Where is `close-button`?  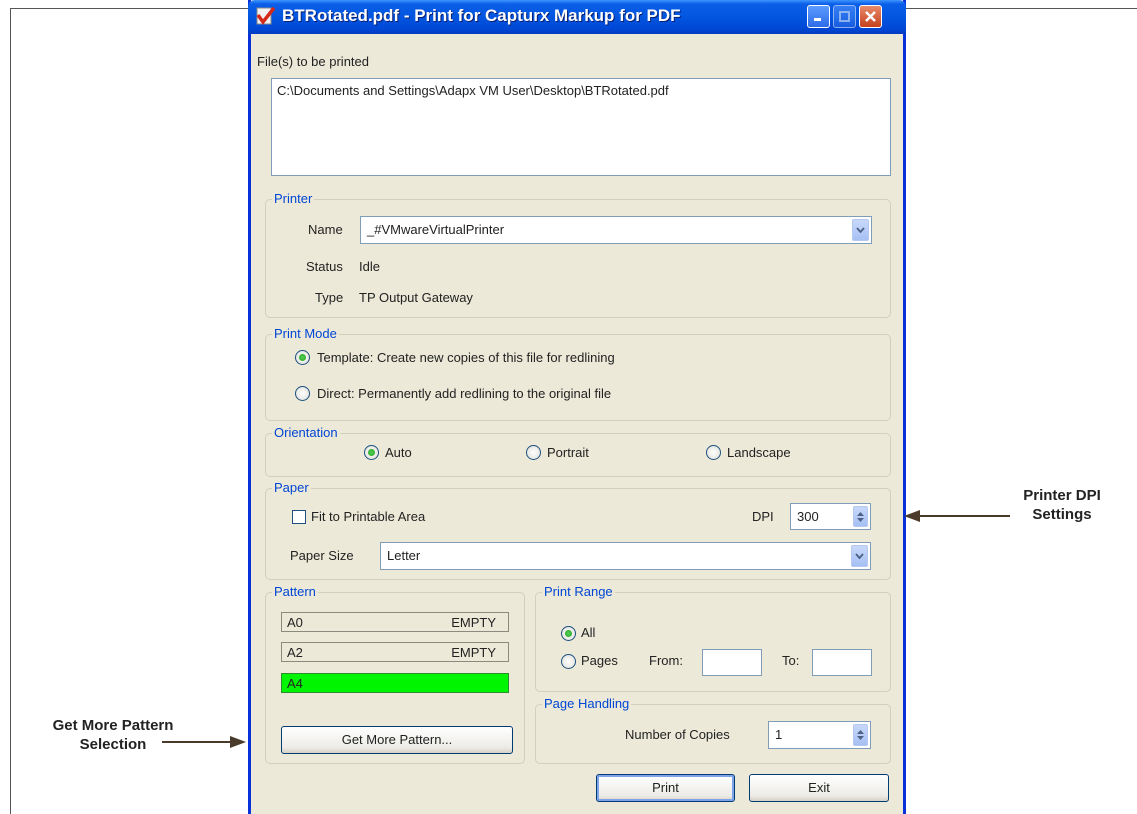
close-button is located at coordinates (870, 16).